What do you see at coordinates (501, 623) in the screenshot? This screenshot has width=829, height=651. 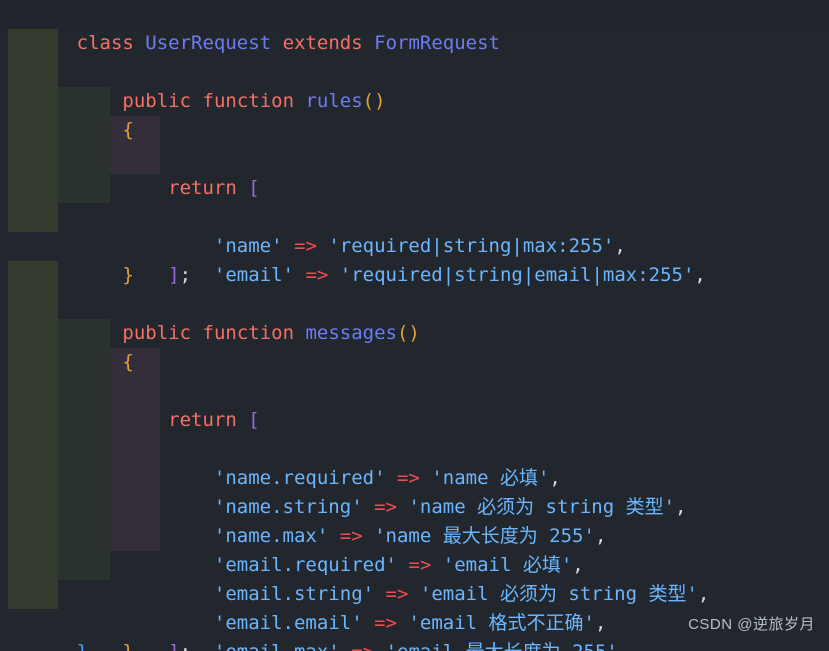 I see `message-value-email-email: 'email 格式不正确'` at bounding box center [501, 623].